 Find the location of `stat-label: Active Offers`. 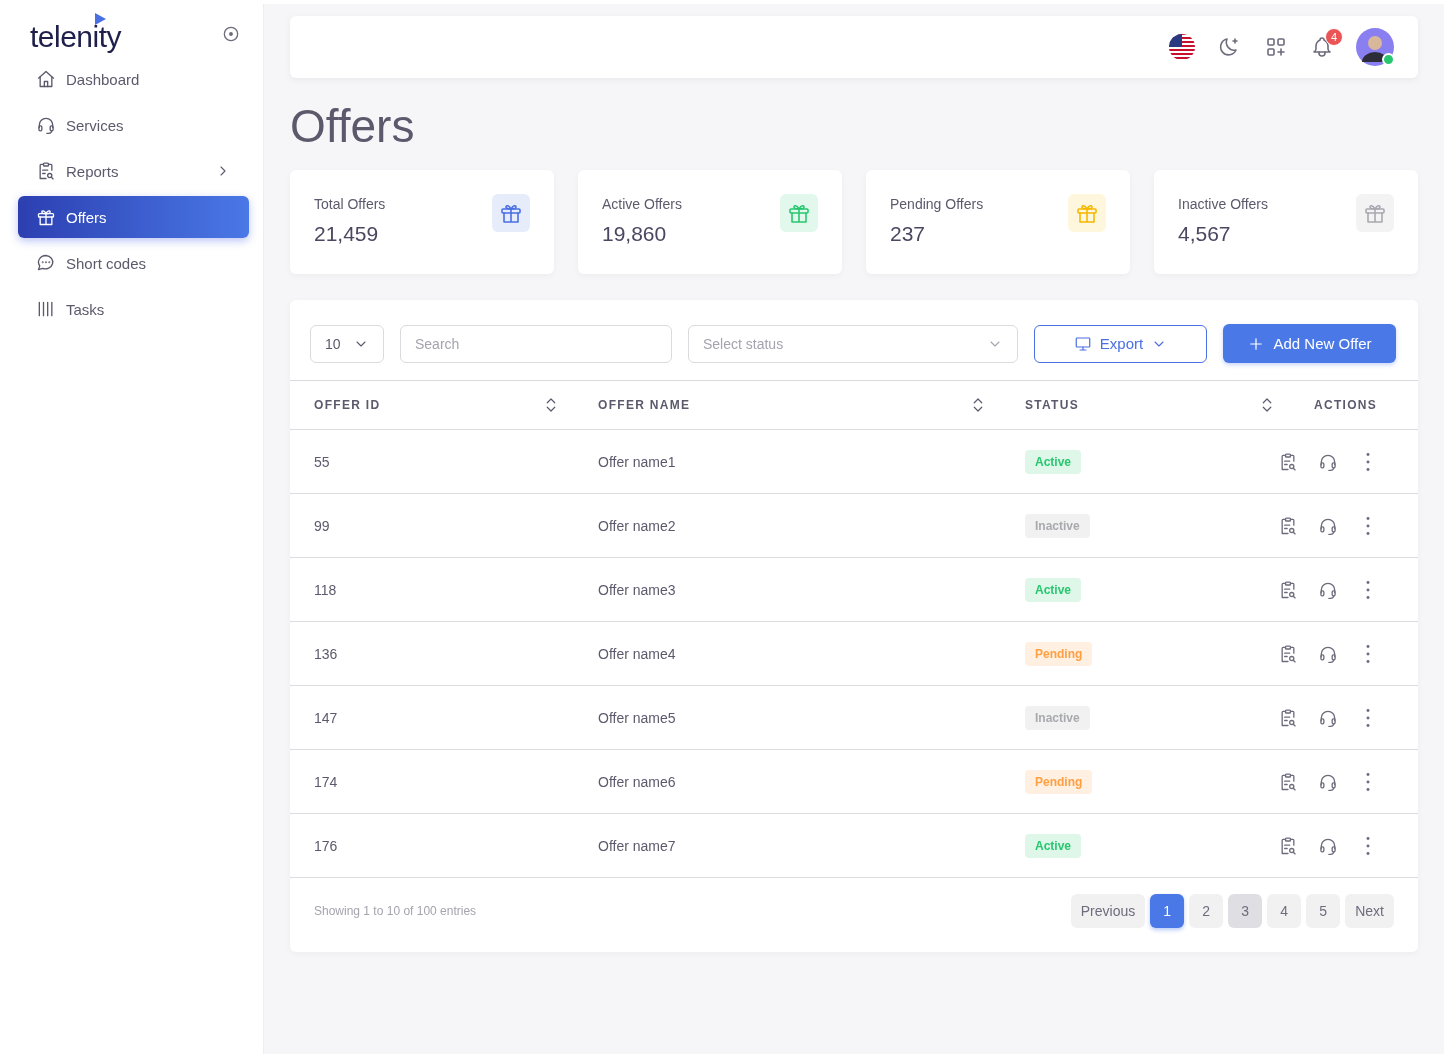

stat-label: Active Offers is located at coordinates (642, 204).